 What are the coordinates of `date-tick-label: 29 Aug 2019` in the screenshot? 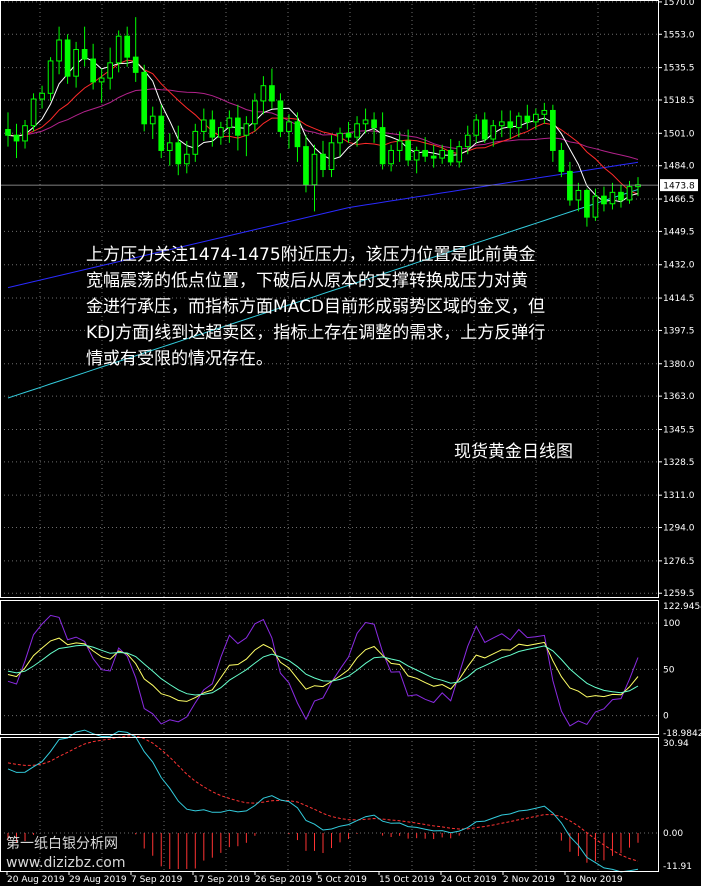 It's located at (98, 880).